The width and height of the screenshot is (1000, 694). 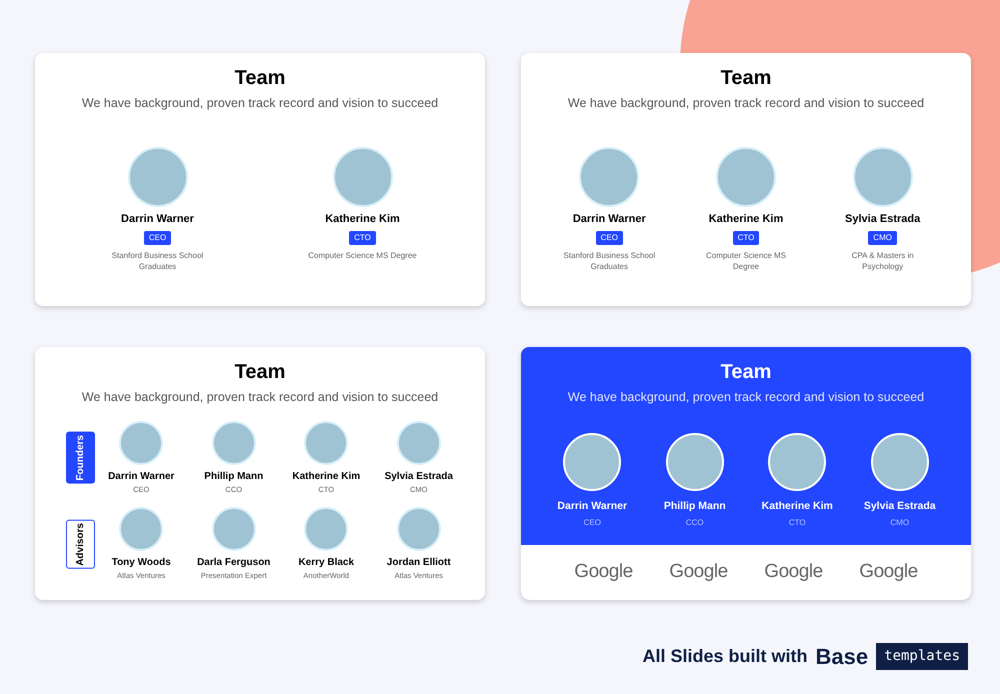 What do you see at coordinates (882, 261) in the screenshot?
I see `member-note: CPA & Masters in Psychology` at bounding box center [882, 261].